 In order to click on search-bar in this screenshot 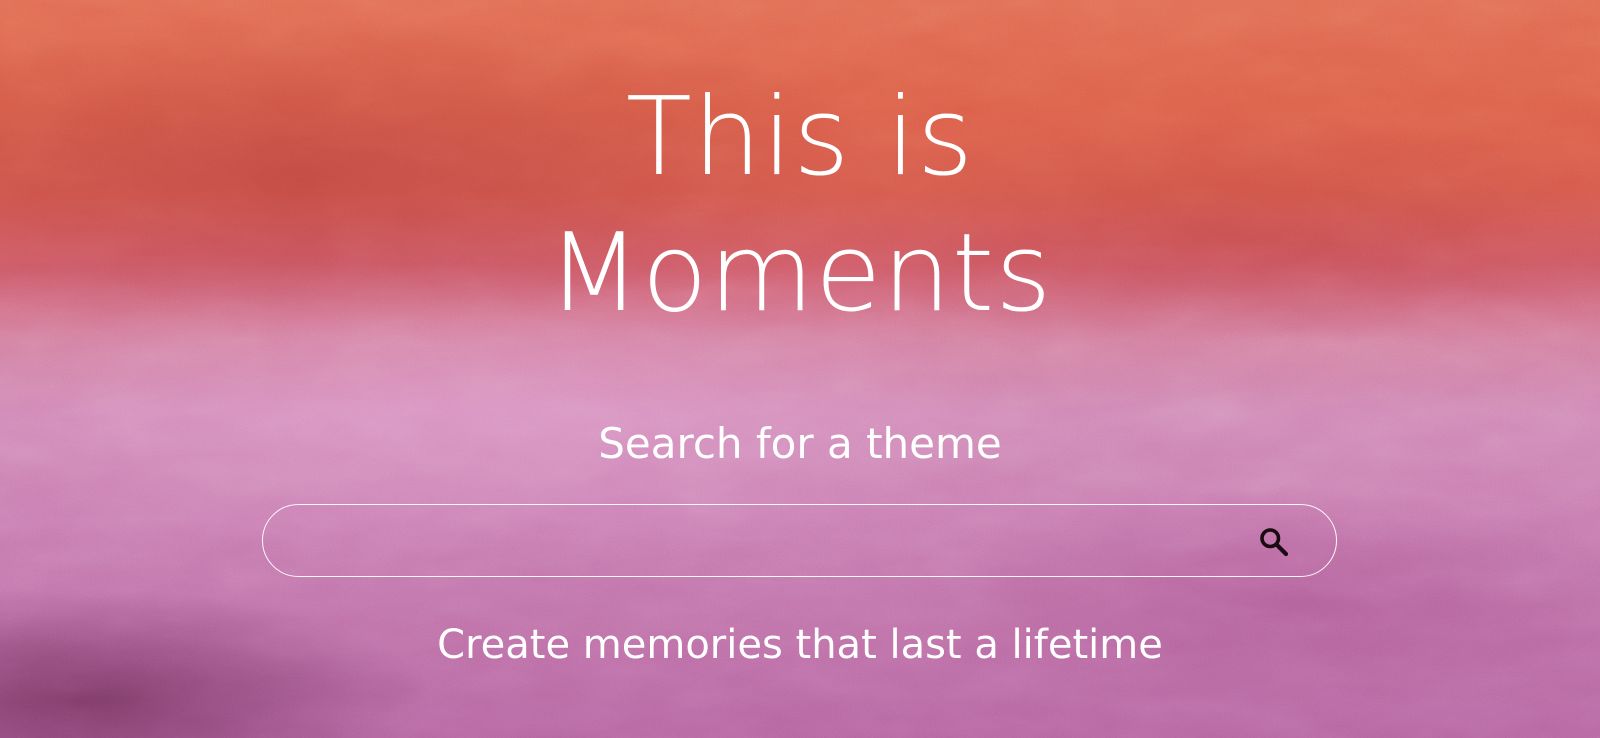, I will do `click(799, 540)`.